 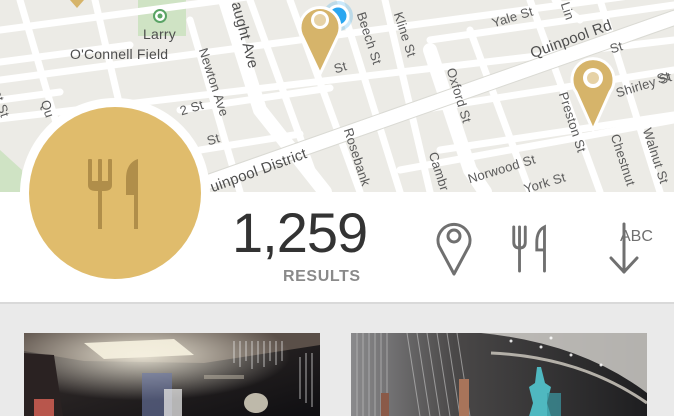 I want to click on location-pin-icon, so click(x=454, y=249).